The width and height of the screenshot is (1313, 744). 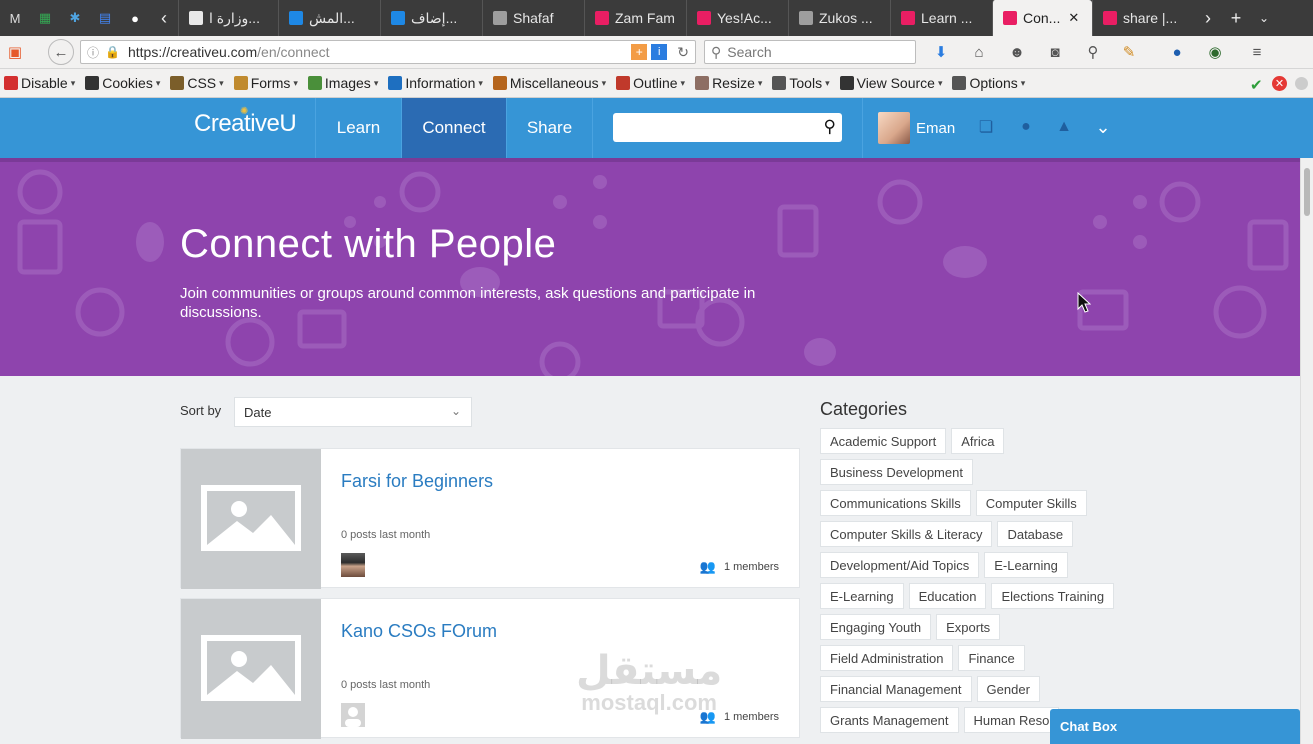 I want to click on globe-addon-button: ●, so click(x=1177, y=52).